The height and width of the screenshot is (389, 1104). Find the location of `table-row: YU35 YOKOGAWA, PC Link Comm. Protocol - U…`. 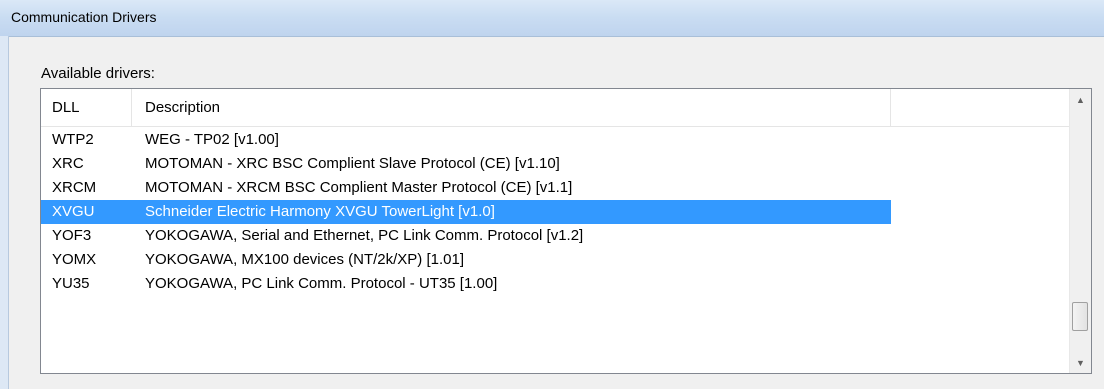

table-row: YU35 YOKOGAWA, PC Link Comm. Protocol - U… is located at coordinates (466, 284).